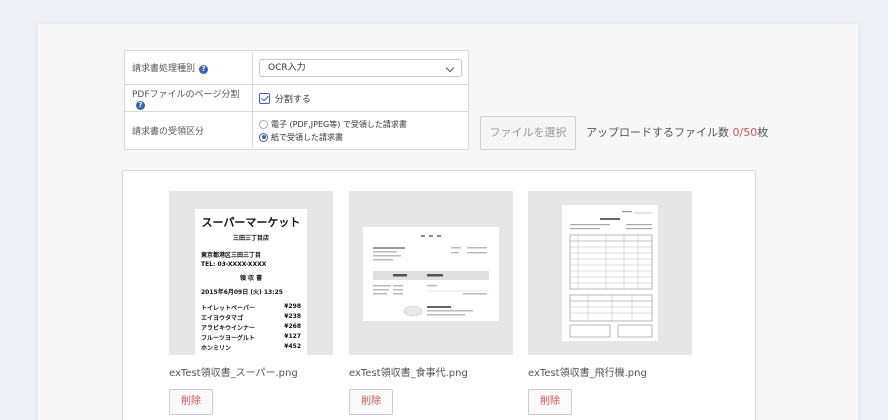 The width and height of the screenshot is (888, 420). I want to click on receipt-line: アラビキウインナー ¥268, so click(251, 327).